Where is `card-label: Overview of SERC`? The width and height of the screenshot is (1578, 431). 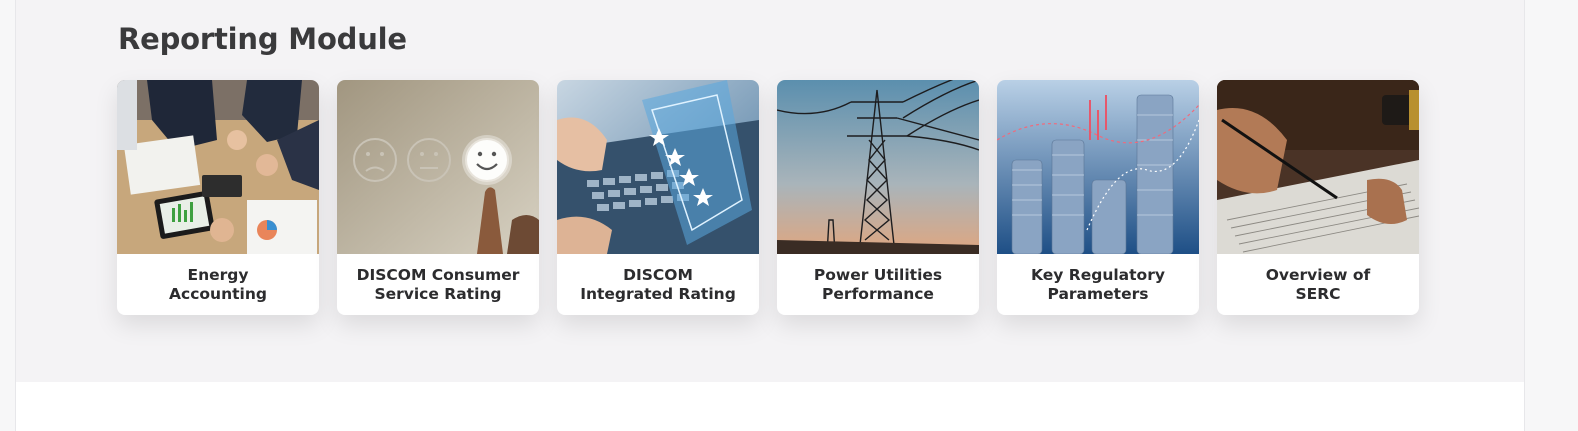
card-label: Overview of SERC is located at coordinates (1318, 284).